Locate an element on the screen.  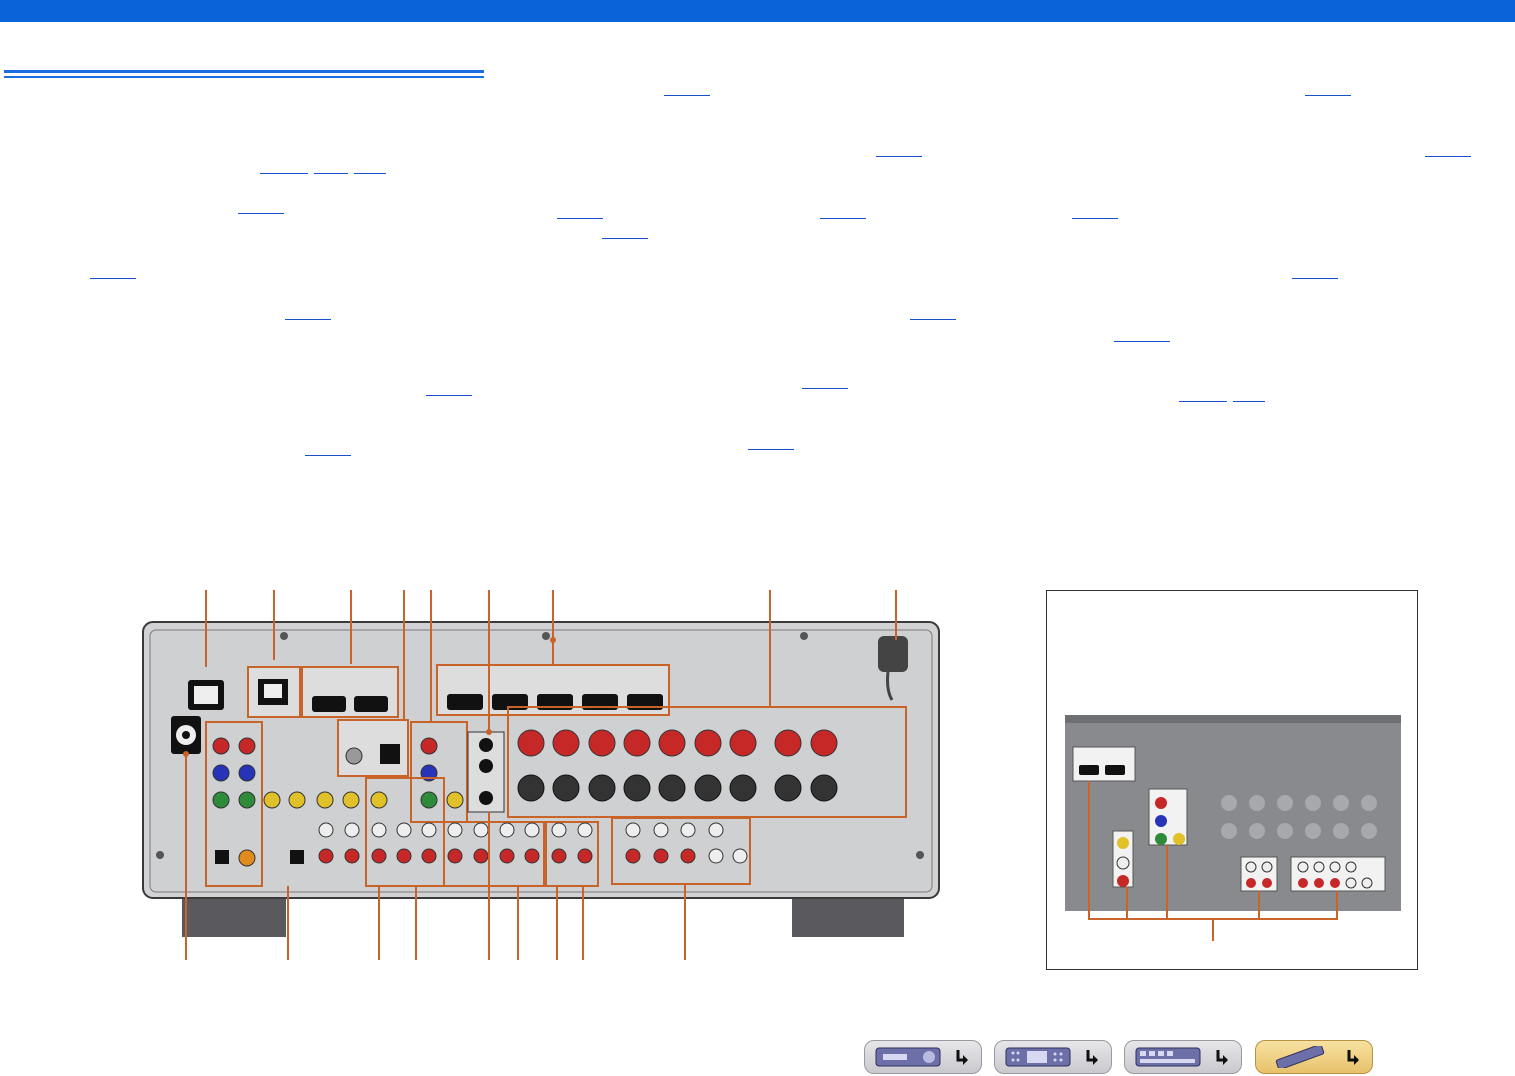
nav-front-display-button is located at coordinates (1053, 1057).